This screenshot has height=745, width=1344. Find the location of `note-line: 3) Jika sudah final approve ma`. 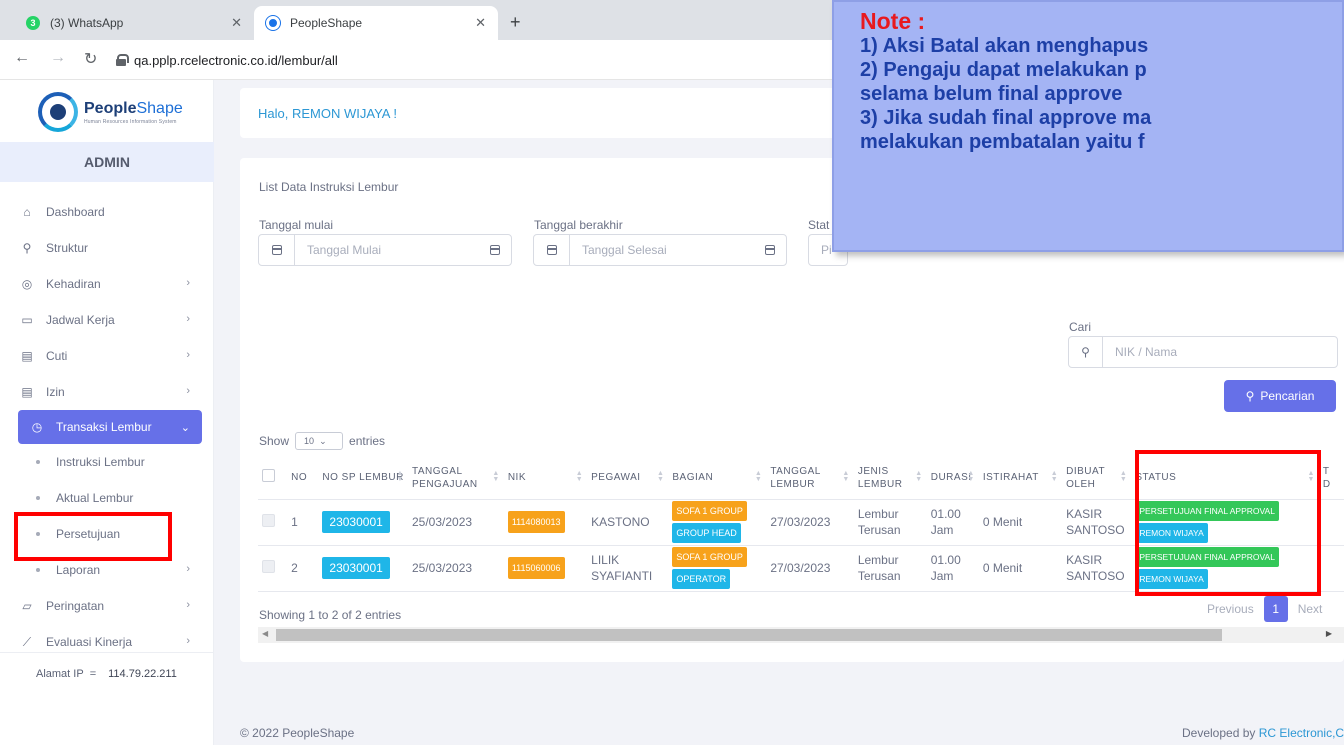

note-line: 3) Jika sudah final approve ma is located at coordinates (1006, 118).